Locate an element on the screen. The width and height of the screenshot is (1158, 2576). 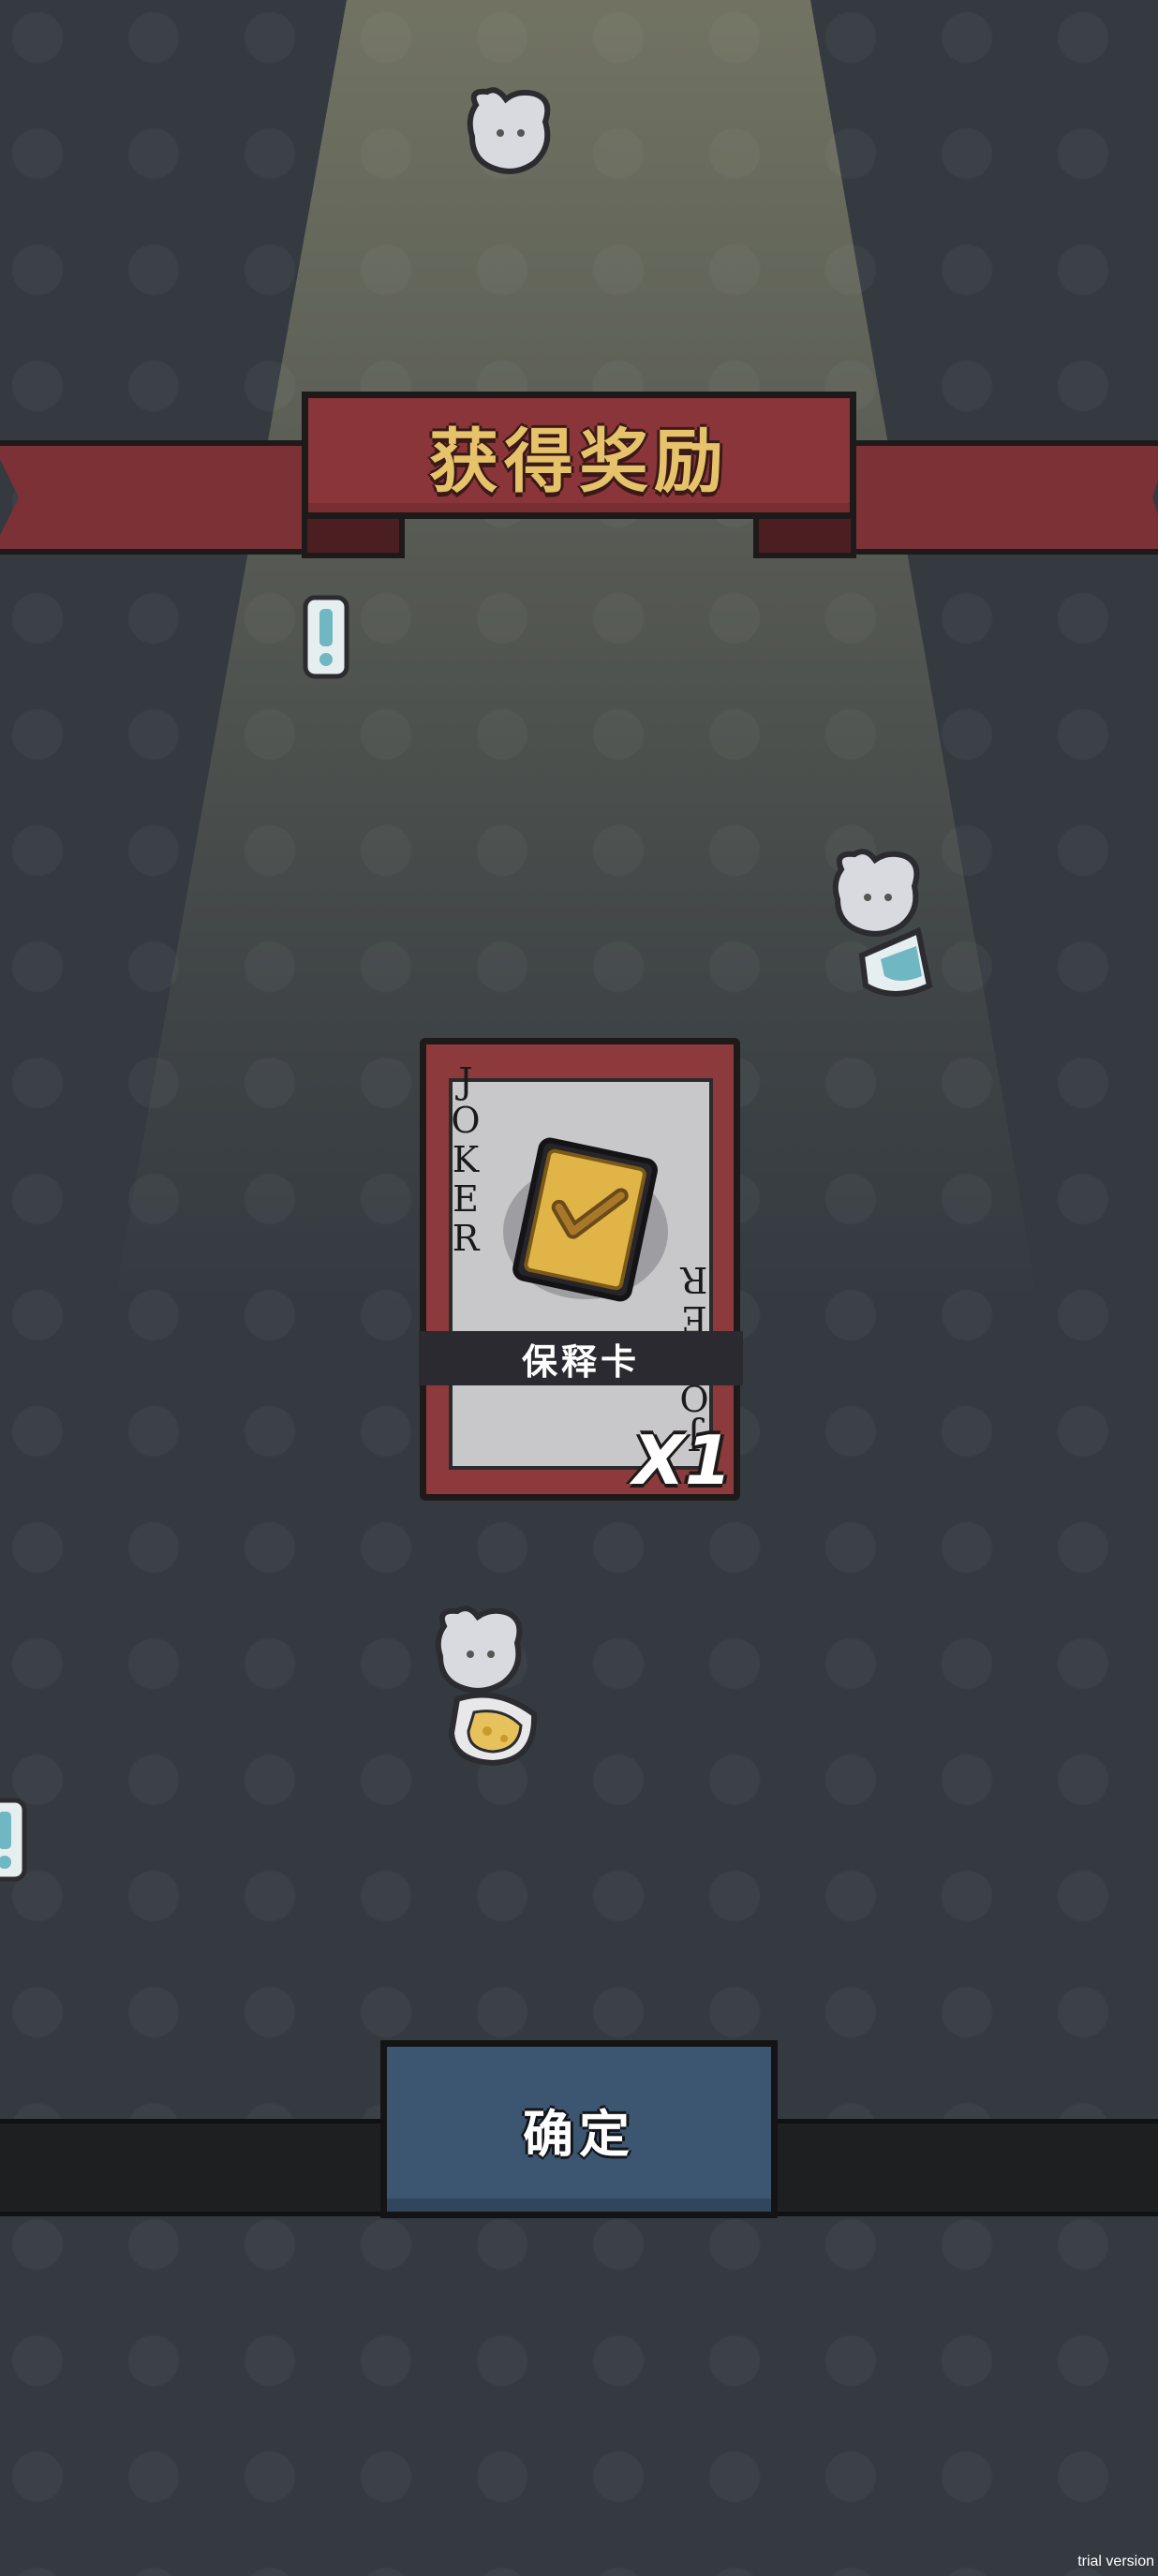
mouse-with-cheese-icon is located at coordinates (487, 1686).